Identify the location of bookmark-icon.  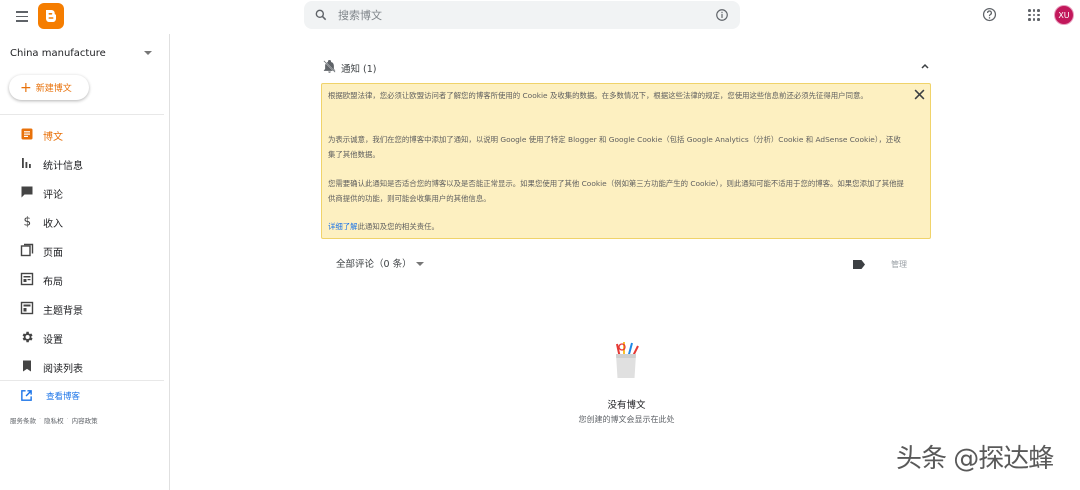
(27, 366).